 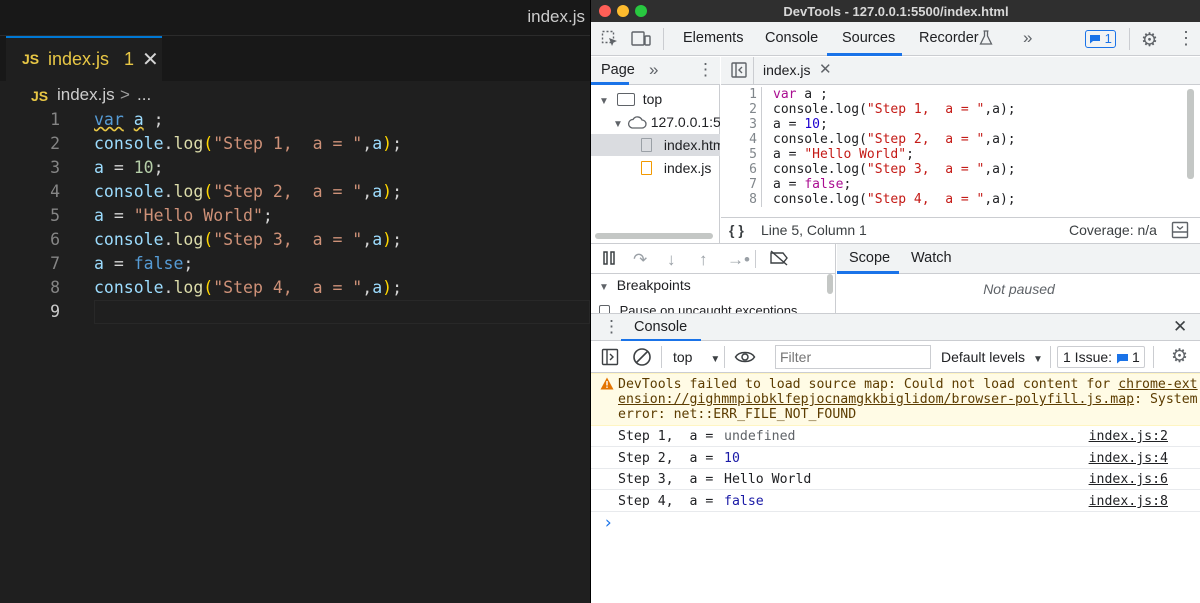 I want to click on context-selector-value: top, so click(x=683, y=357).